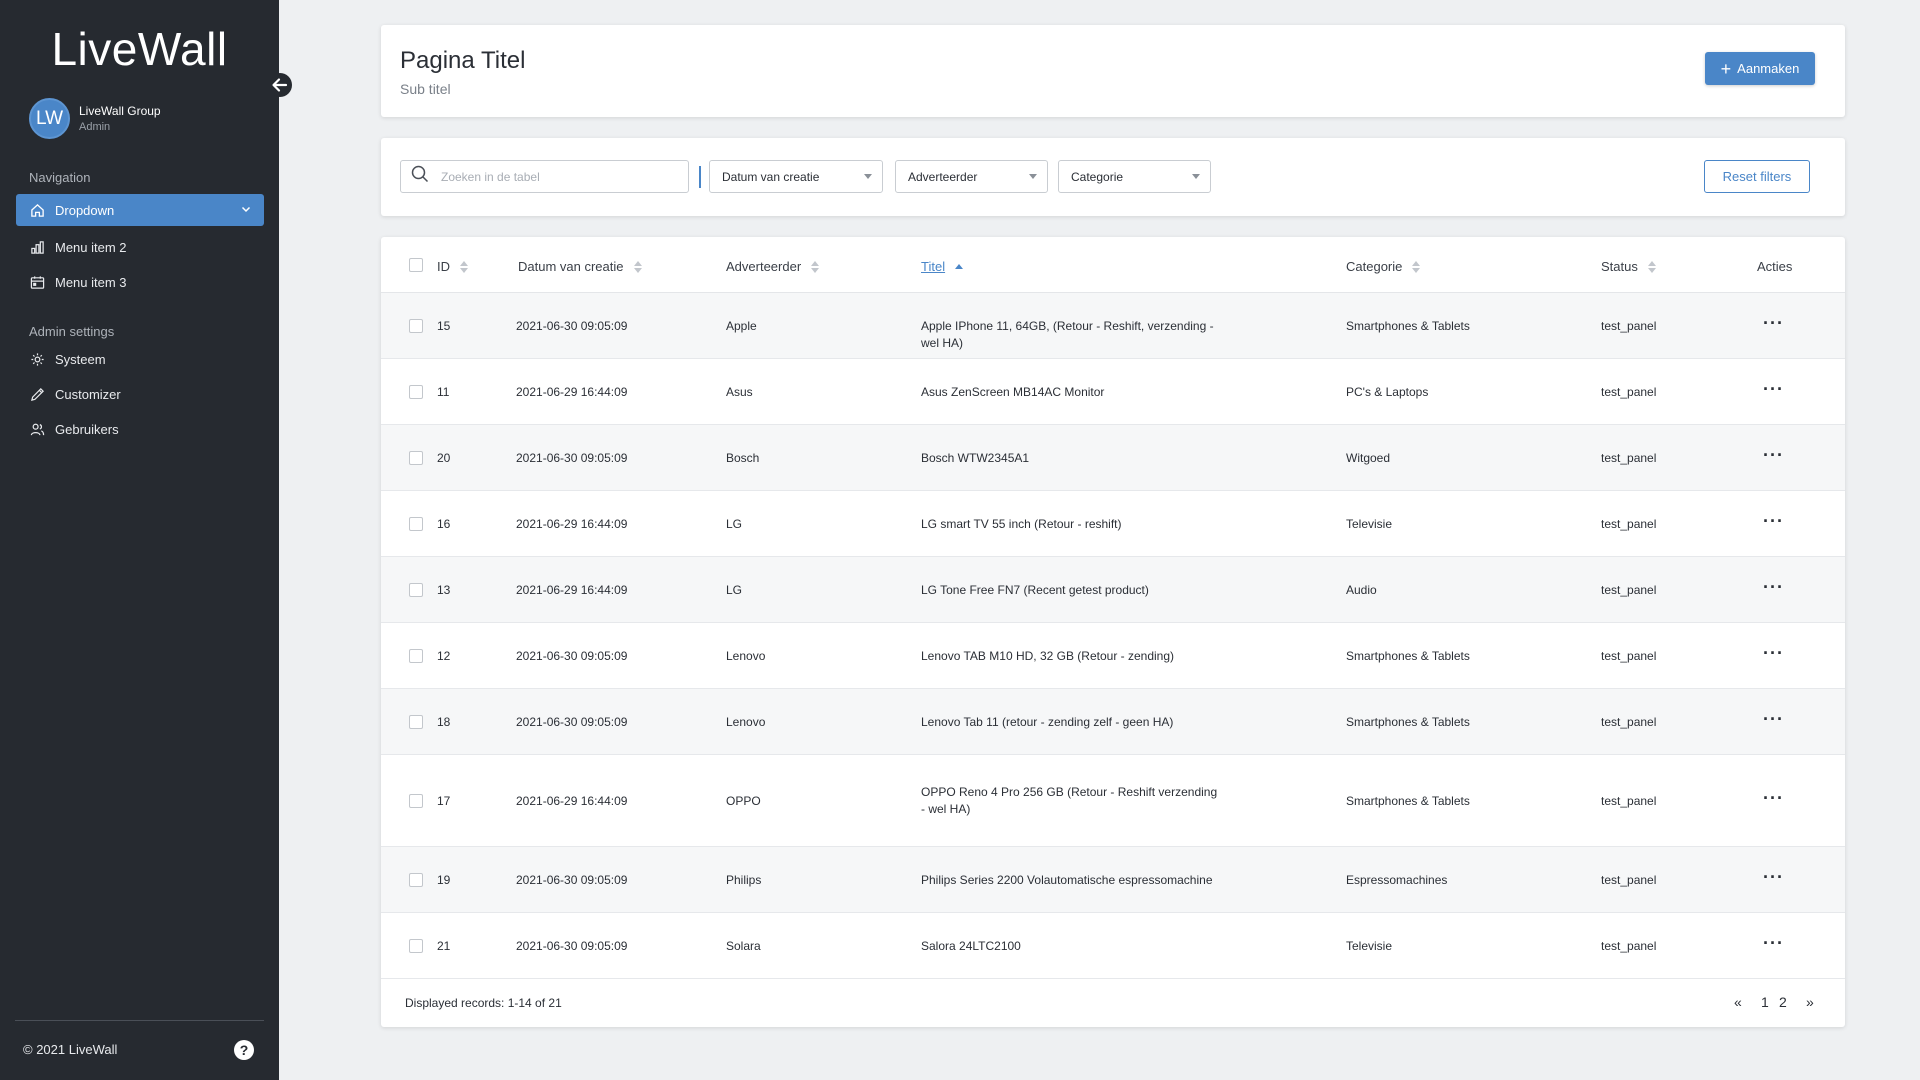 The height and width of the screenshot is (1080, 1920). Describe the element at coordinates (1757, 176) in the screenshot. I see `reset-filters-button: Reset filters` at that location.